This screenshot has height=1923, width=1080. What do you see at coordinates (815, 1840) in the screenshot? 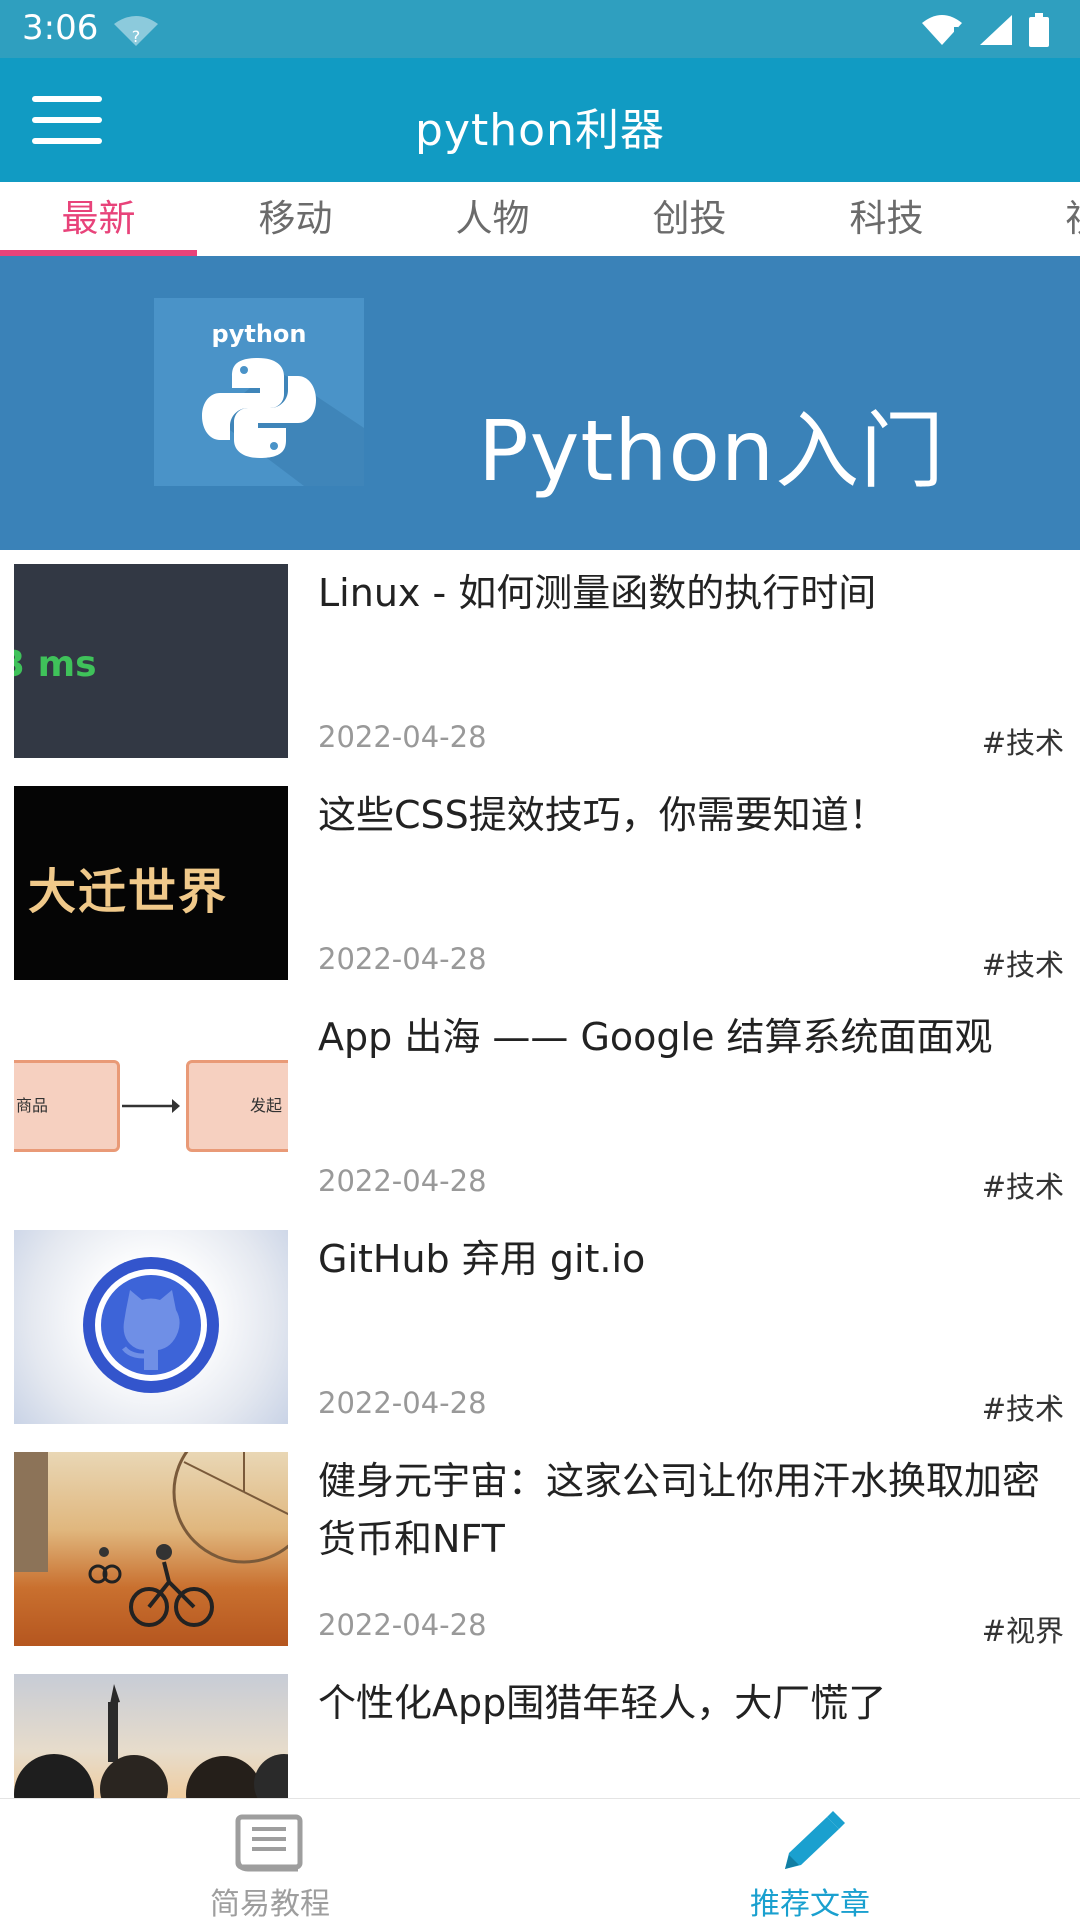
I see `pencil-icon` at bounding box center [815, 1840].